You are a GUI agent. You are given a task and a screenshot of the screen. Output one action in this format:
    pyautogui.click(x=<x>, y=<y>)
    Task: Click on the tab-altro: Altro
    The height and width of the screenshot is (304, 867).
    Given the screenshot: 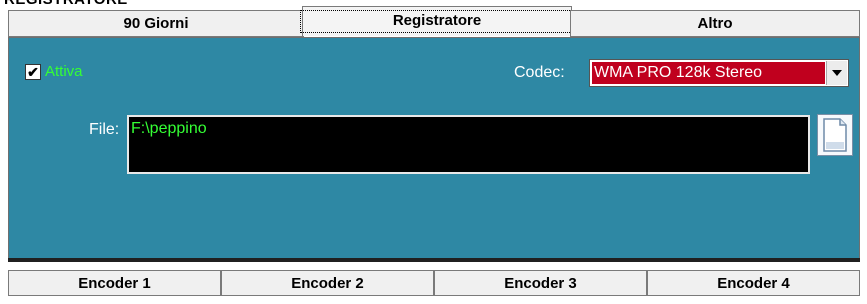 What is the action you would take?
    pyautogui.click(x=715, y=23)
    